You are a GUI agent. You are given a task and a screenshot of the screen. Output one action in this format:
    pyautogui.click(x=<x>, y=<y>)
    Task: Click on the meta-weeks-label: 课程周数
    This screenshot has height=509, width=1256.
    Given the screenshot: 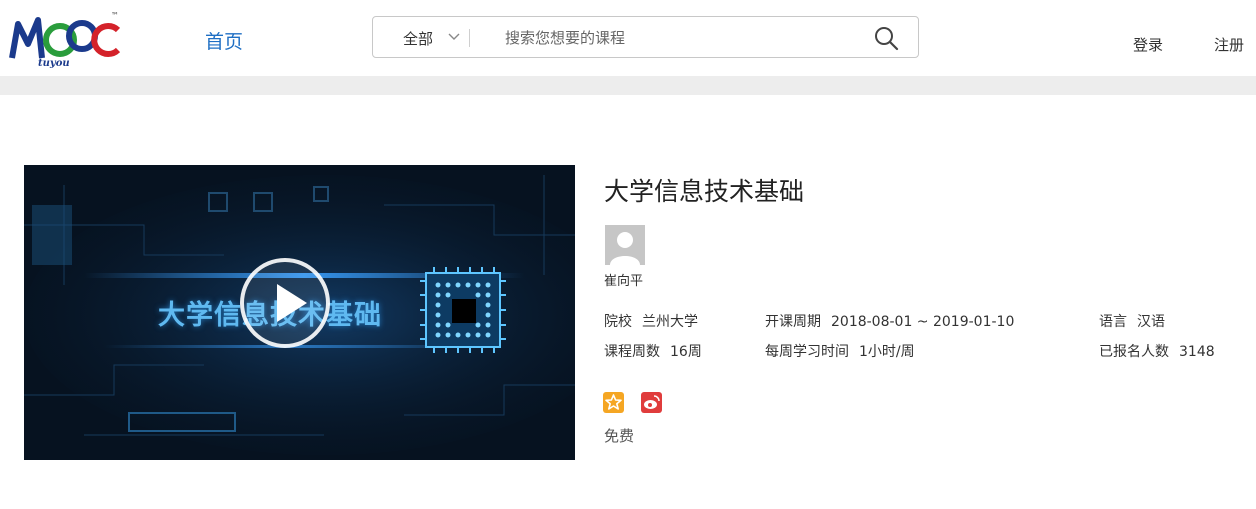 What is the action you would take?
    pyautogui.click(x=632, y=352)
    